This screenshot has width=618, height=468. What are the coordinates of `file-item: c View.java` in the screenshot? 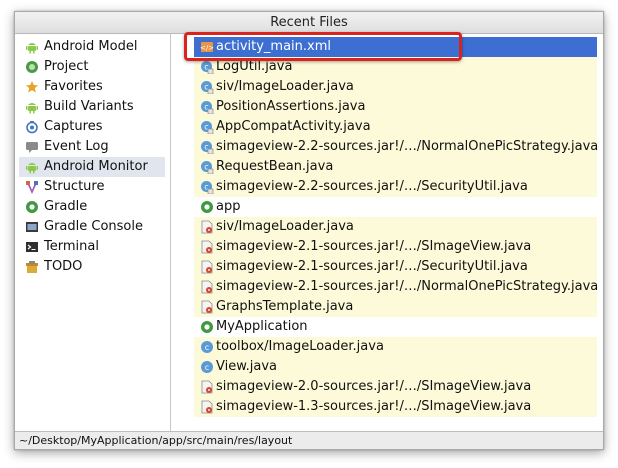 It's located at (395, 367).